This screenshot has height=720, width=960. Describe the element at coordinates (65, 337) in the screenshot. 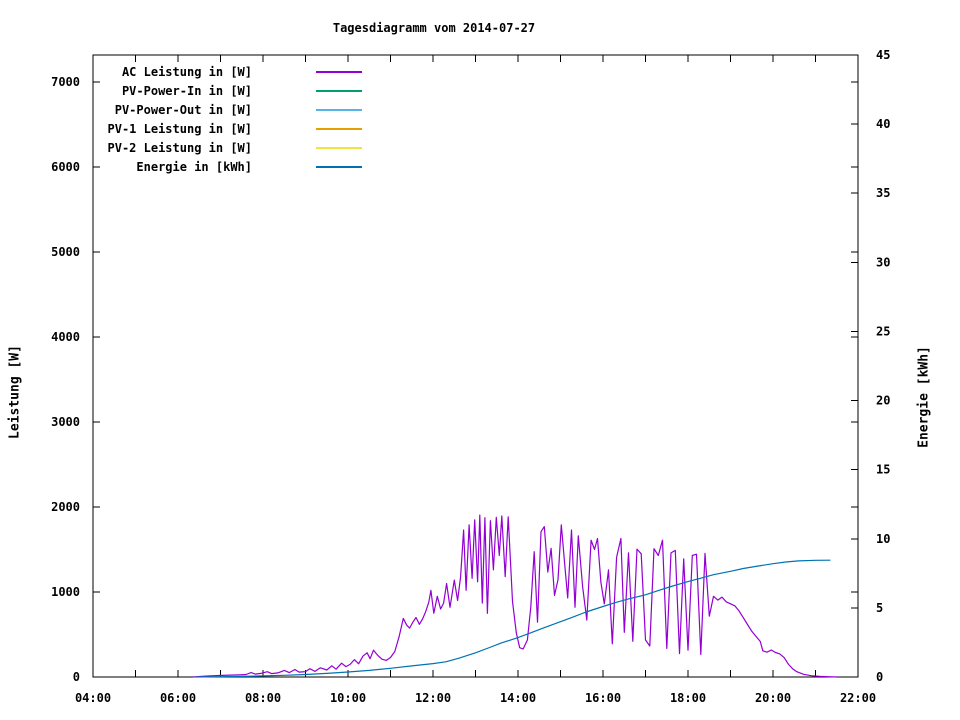

I see `y-left-tick-label: 4000` at that location.